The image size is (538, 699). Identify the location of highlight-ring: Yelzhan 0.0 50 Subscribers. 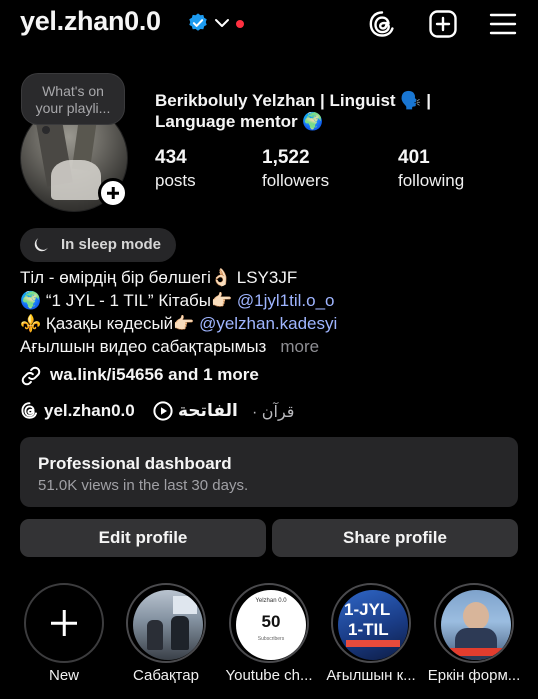
(269, 623).